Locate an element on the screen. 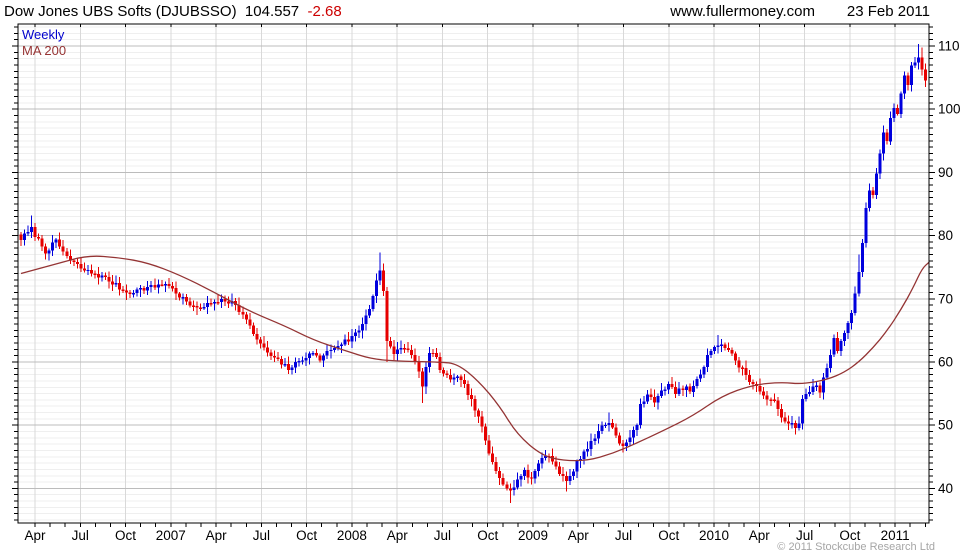  svg-text: 2007 is located at coordinates (171, 535).